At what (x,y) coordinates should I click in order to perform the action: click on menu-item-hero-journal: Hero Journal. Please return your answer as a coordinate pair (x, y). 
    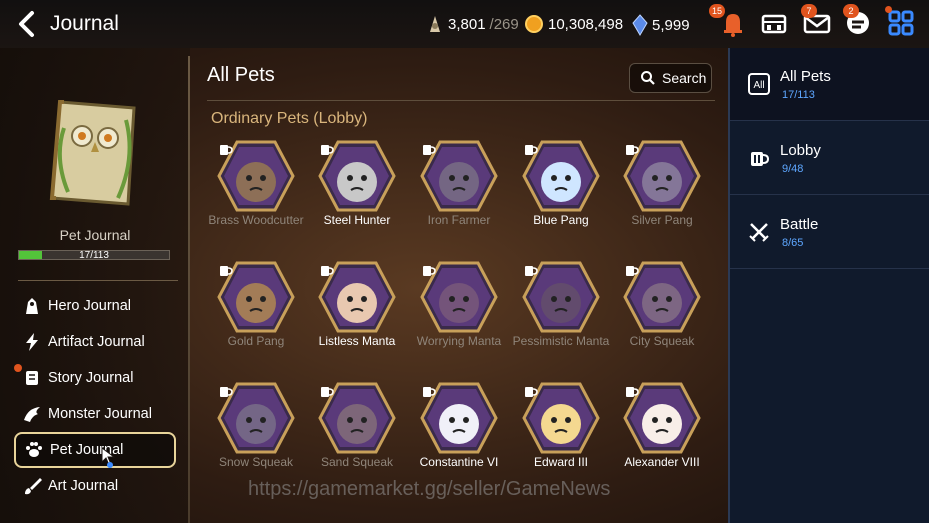
    Looking at the image, I should click on (95, 306).